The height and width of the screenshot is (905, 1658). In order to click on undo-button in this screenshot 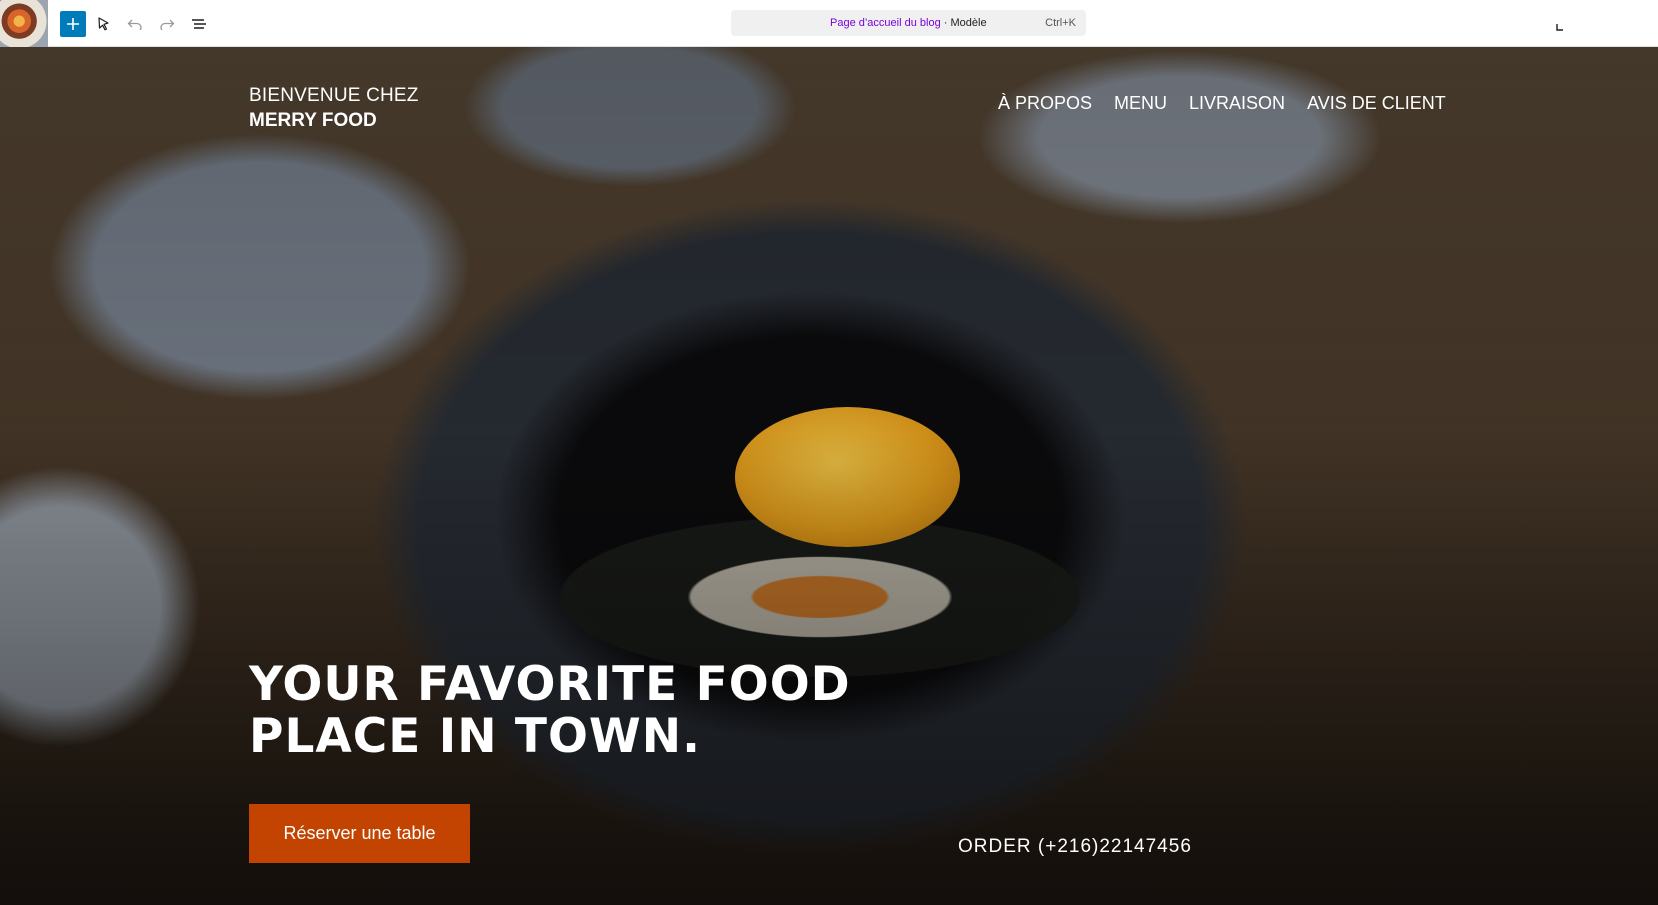, I will do `click(135, 24)`.